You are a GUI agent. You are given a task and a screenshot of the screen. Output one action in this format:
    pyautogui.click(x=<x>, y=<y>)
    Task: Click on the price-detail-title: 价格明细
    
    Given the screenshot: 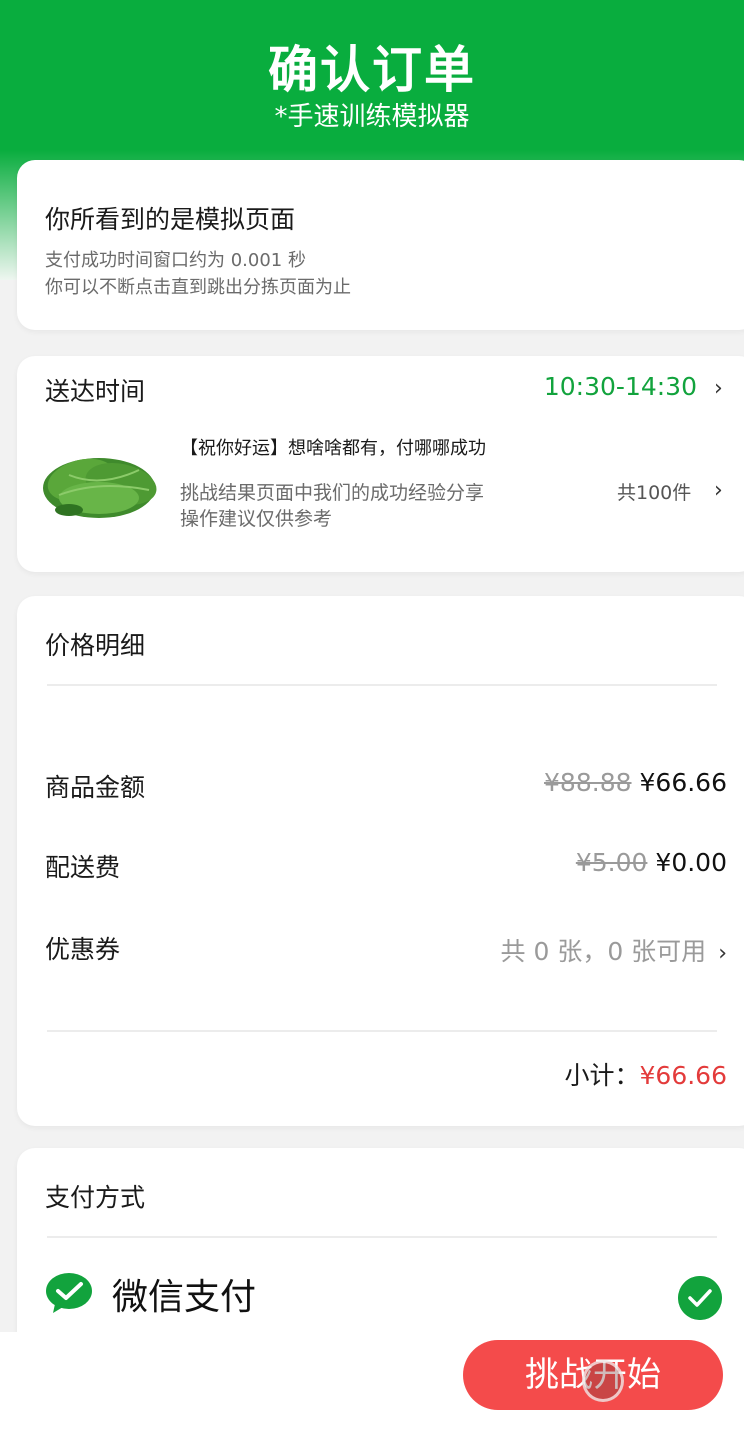 What is the action you would take?
    pyautogui.click(x=95, y=645)
    